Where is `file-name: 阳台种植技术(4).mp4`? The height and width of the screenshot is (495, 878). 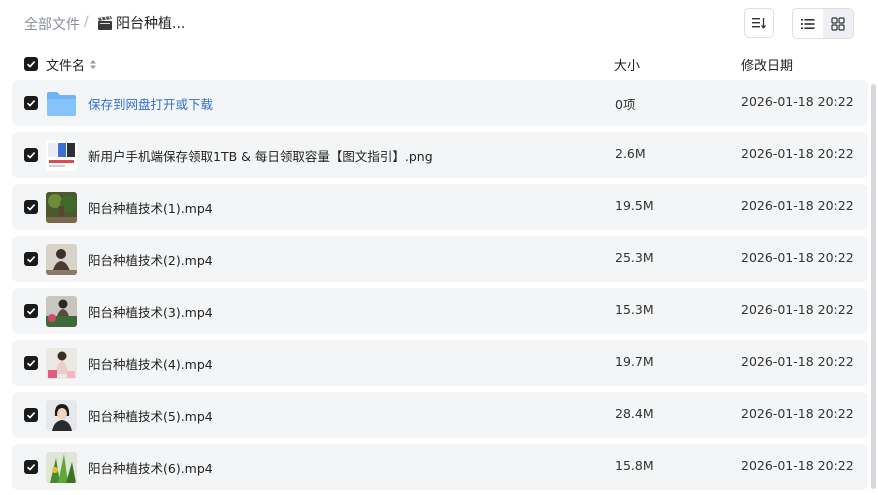 file-name: 阳台种植技术(4).mp4 is located at coordinates (150, 363).